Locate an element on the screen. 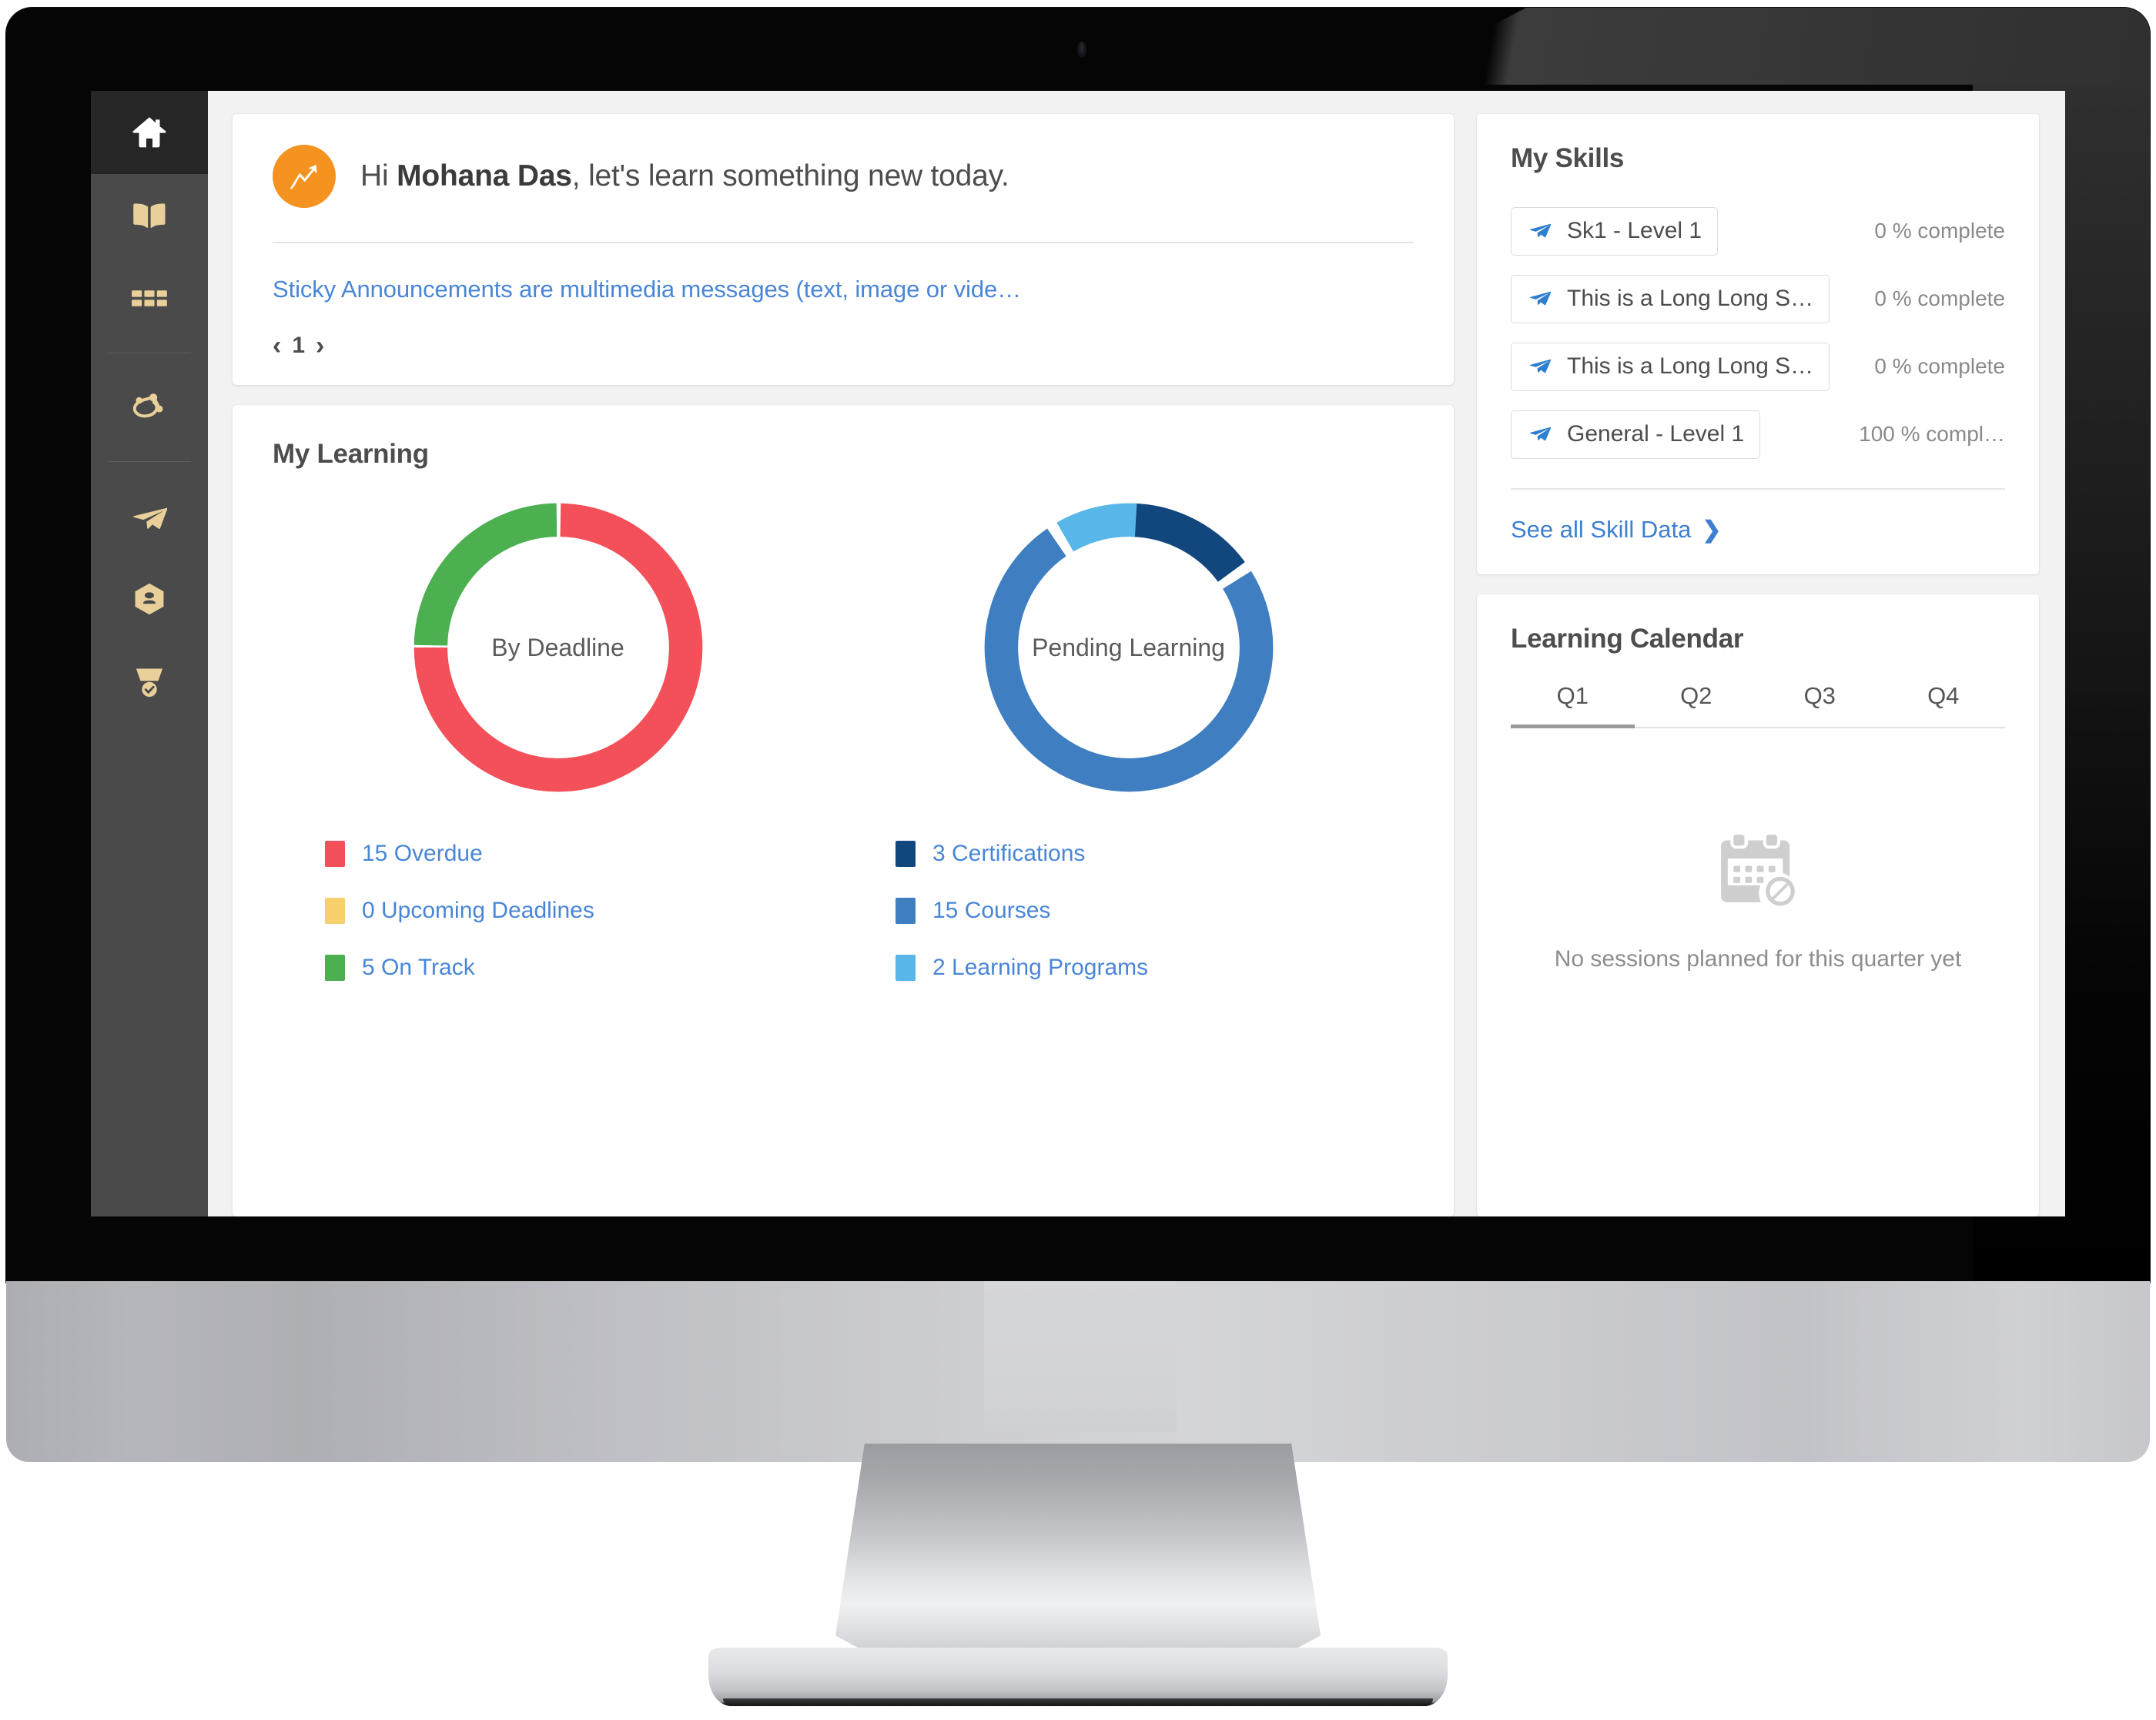 The height and width of the screenshot is (1720, 2156). sidebar is located at coordinates (149, 653).